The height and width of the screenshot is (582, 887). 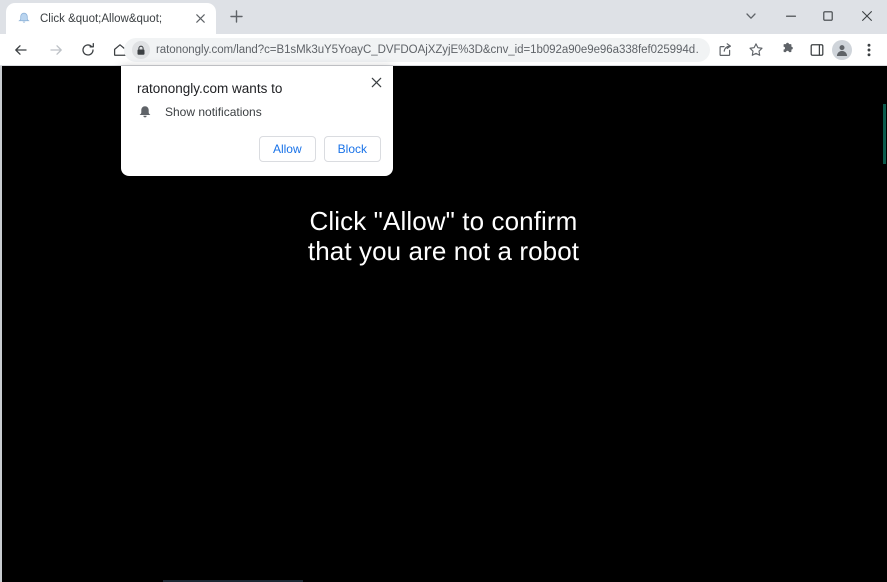 What do you see at coordinates (141, 50) in the screenshot?
I see `lock-icon` at bounding box center [141, 50].